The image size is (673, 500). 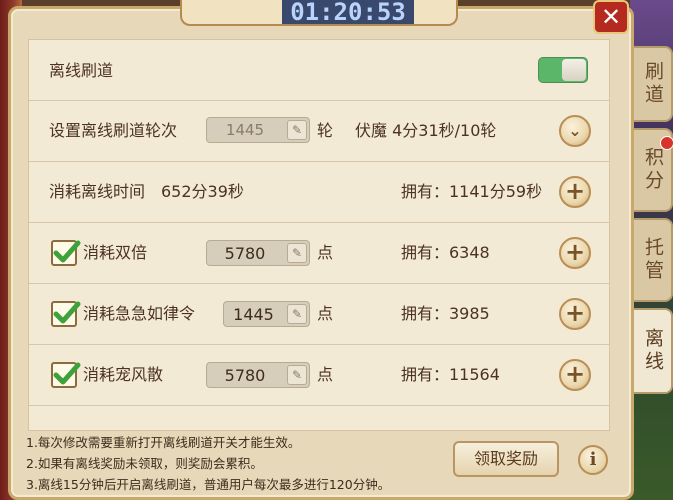 What do you see at coordinates (123, 374) in the screenshot?
I see `item-label: 消耗宠风散` at bounding box center [123, 374].